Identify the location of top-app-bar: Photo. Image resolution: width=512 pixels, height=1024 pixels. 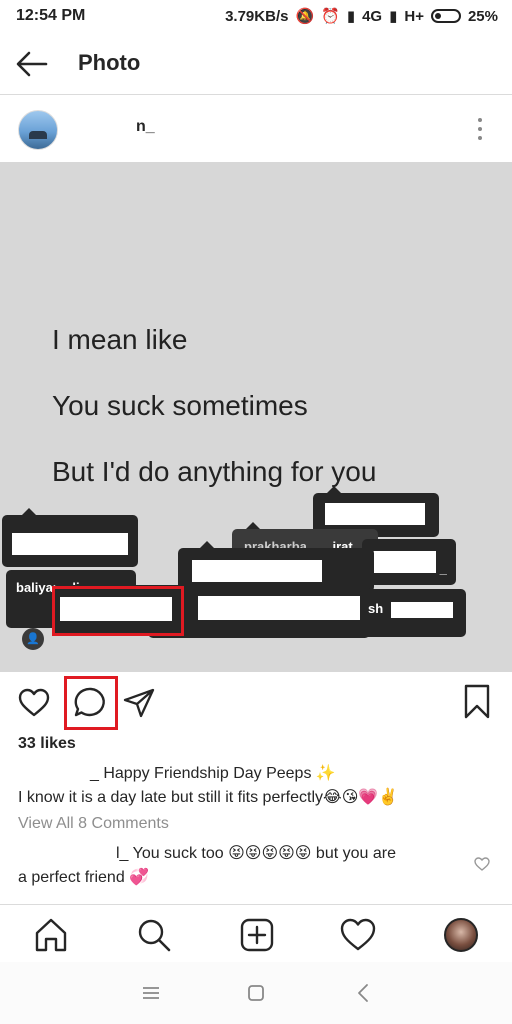
(256, 64).